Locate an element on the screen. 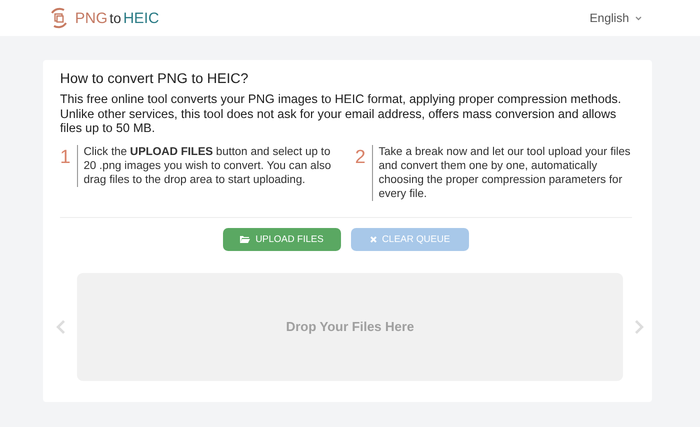  step-number: 1 is located at coordinates (65, 157).